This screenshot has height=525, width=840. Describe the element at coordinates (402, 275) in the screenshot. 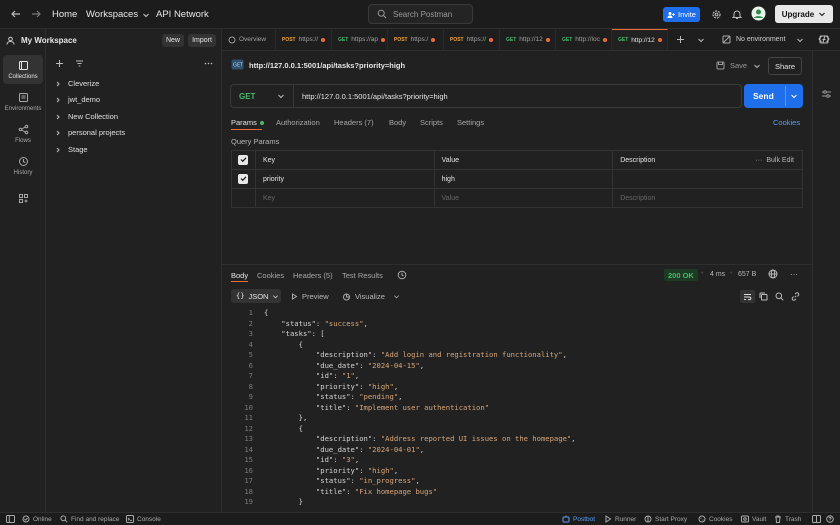

I see `history-icon` at that location.